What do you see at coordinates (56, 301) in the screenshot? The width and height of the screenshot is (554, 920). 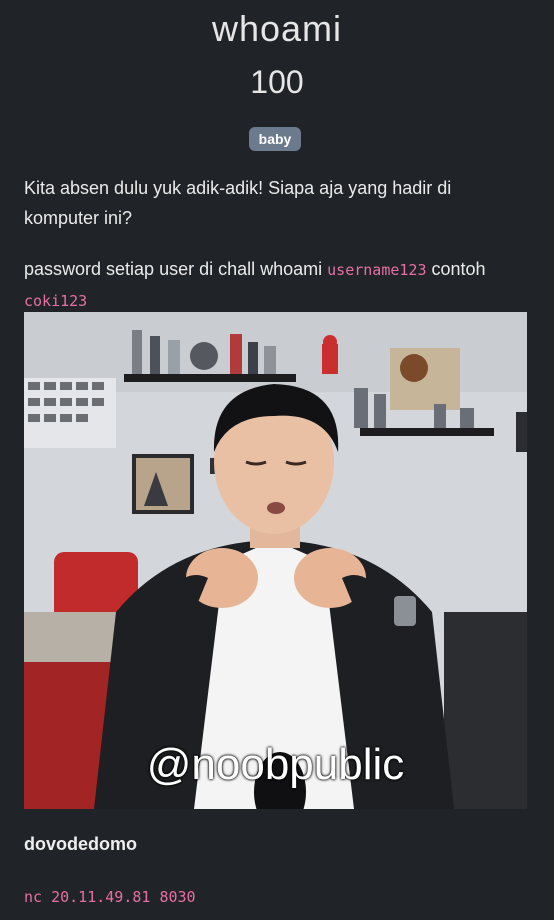 I see `password-example-code: coki123` at bounding box center [56, 301].